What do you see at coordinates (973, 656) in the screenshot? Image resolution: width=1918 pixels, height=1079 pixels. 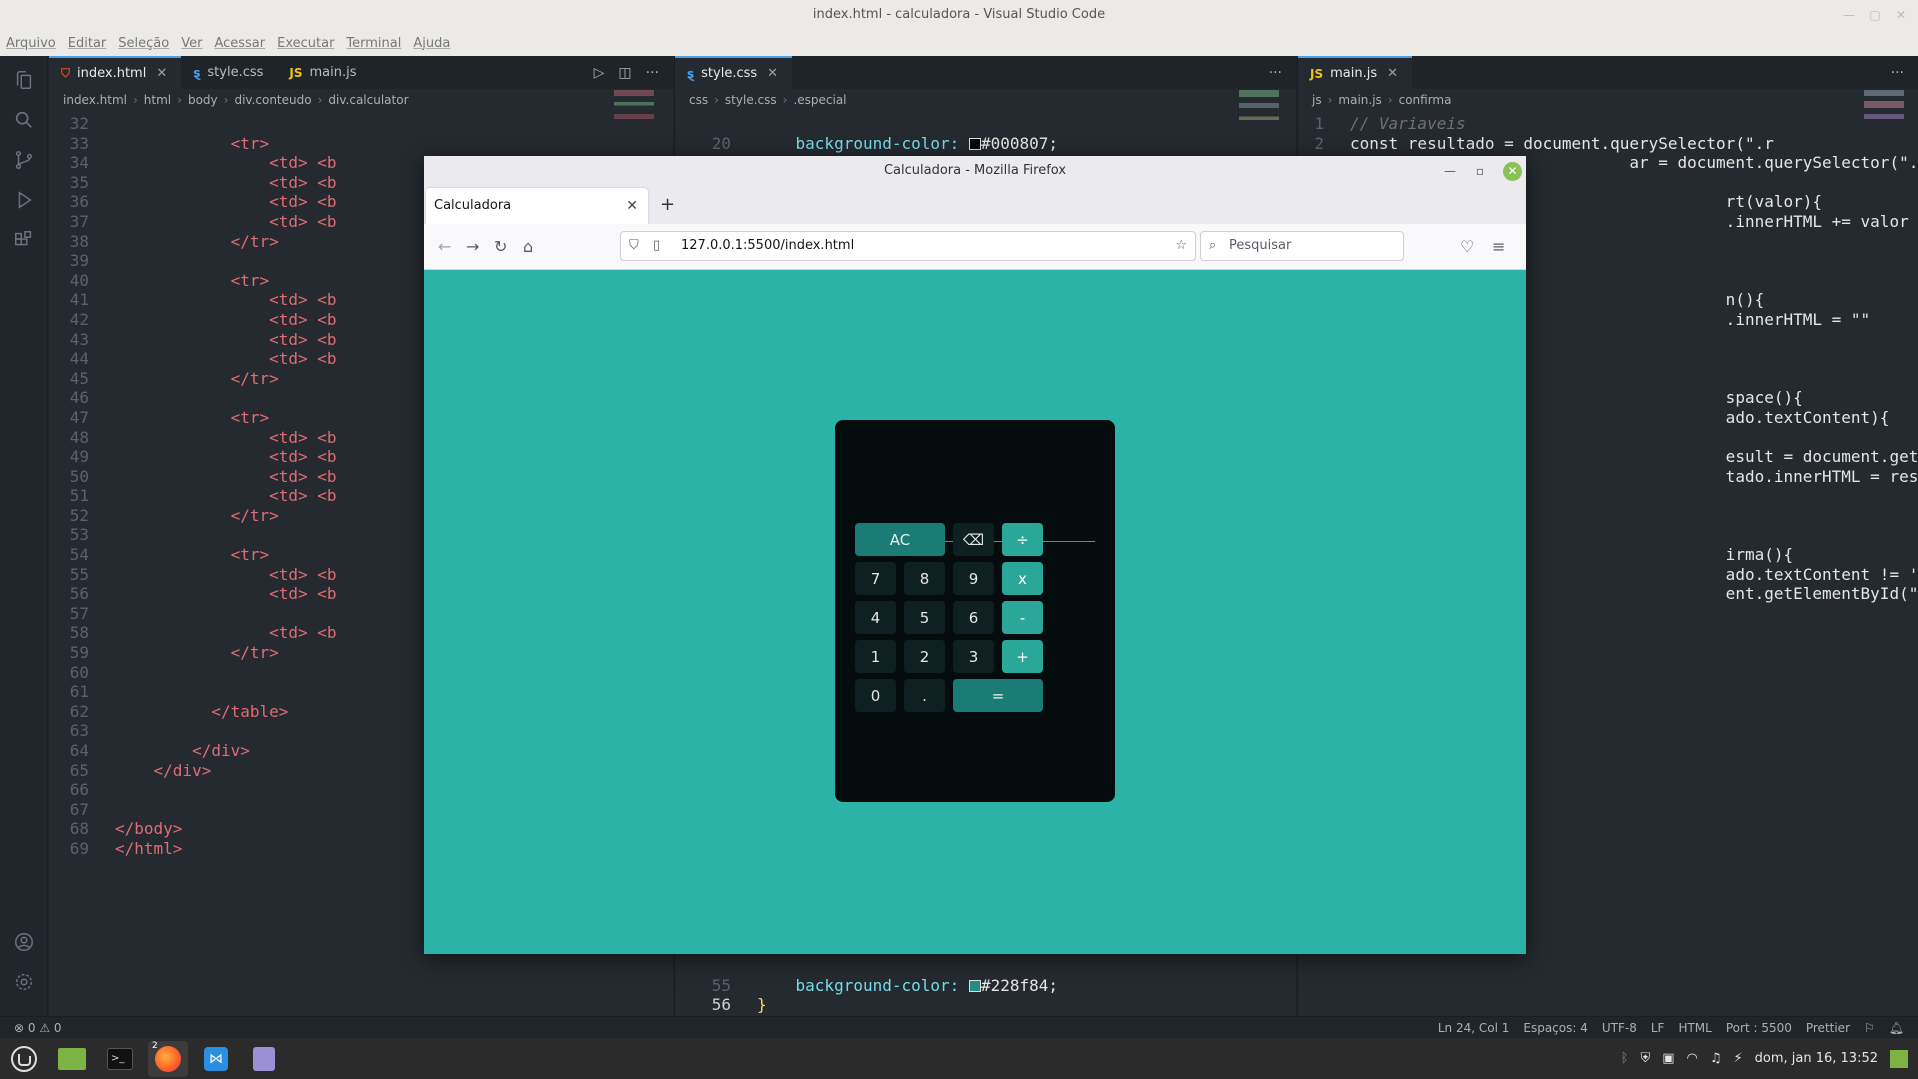 I see `calc-button: 3` at bounding box center [973, 656].